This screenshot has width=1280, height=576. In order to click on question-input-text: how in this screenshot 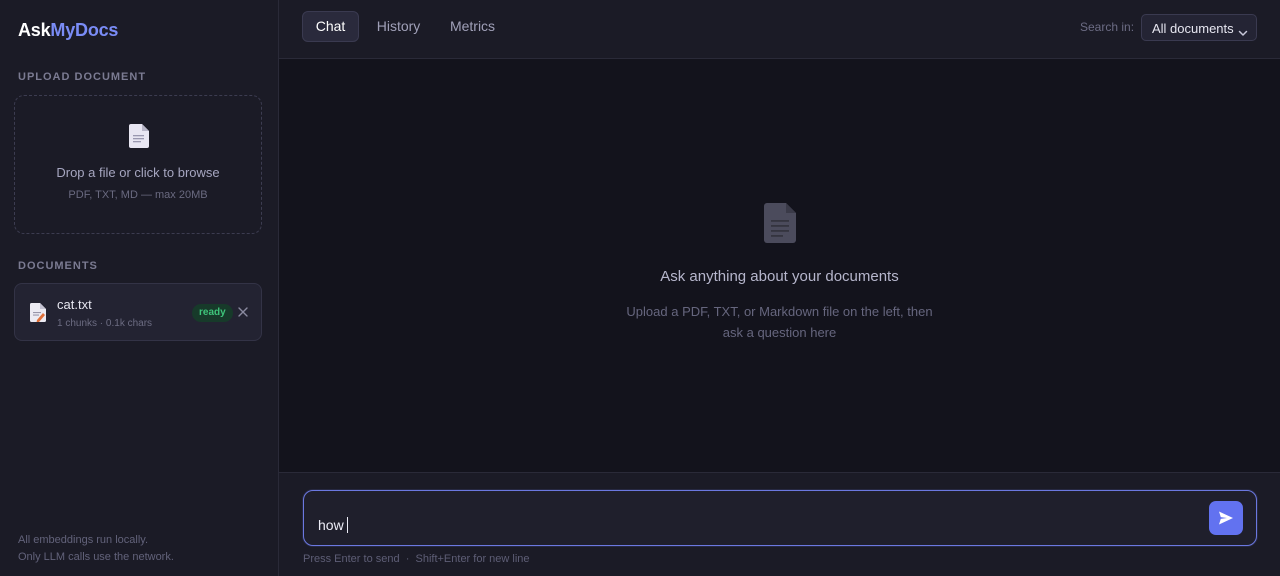, I will do `click(331, 525)`.